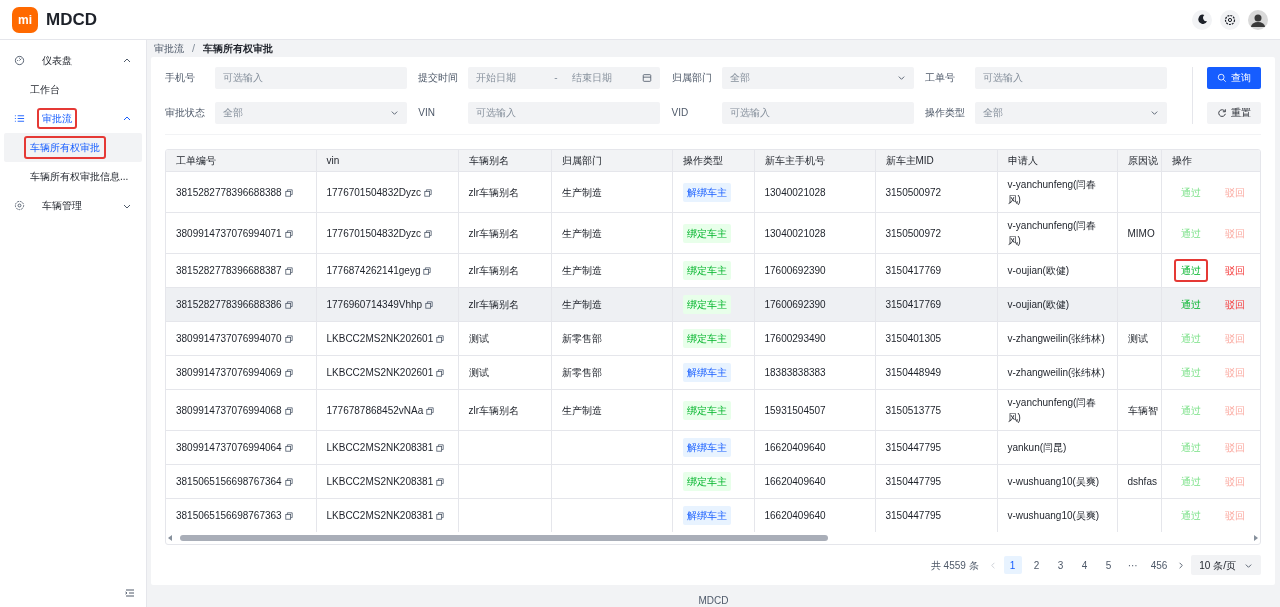 Image resolution: width=1280 pixels, height=607 pixels. What do you see at coordinates (1159, 565) in the screenshot?
I see `page-button: 456` at bounding box center [1159, 565].